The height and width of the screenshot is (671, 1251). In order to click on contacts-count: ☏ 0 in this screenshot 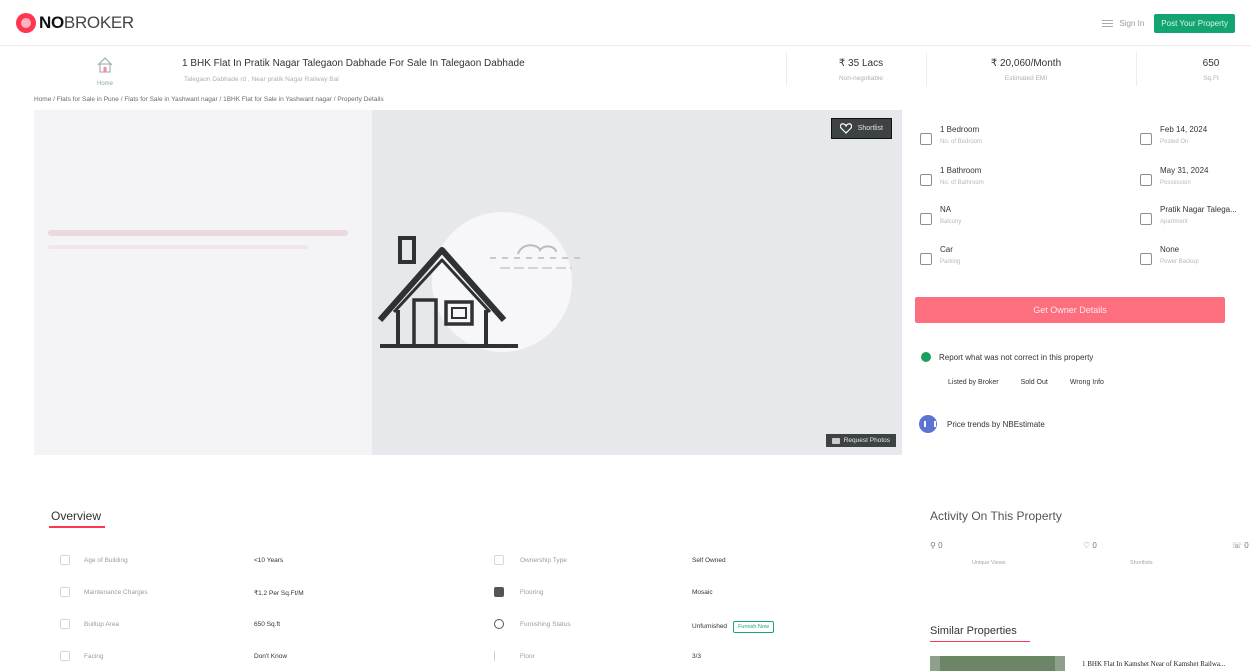, I will do `click(1240, 545)`.